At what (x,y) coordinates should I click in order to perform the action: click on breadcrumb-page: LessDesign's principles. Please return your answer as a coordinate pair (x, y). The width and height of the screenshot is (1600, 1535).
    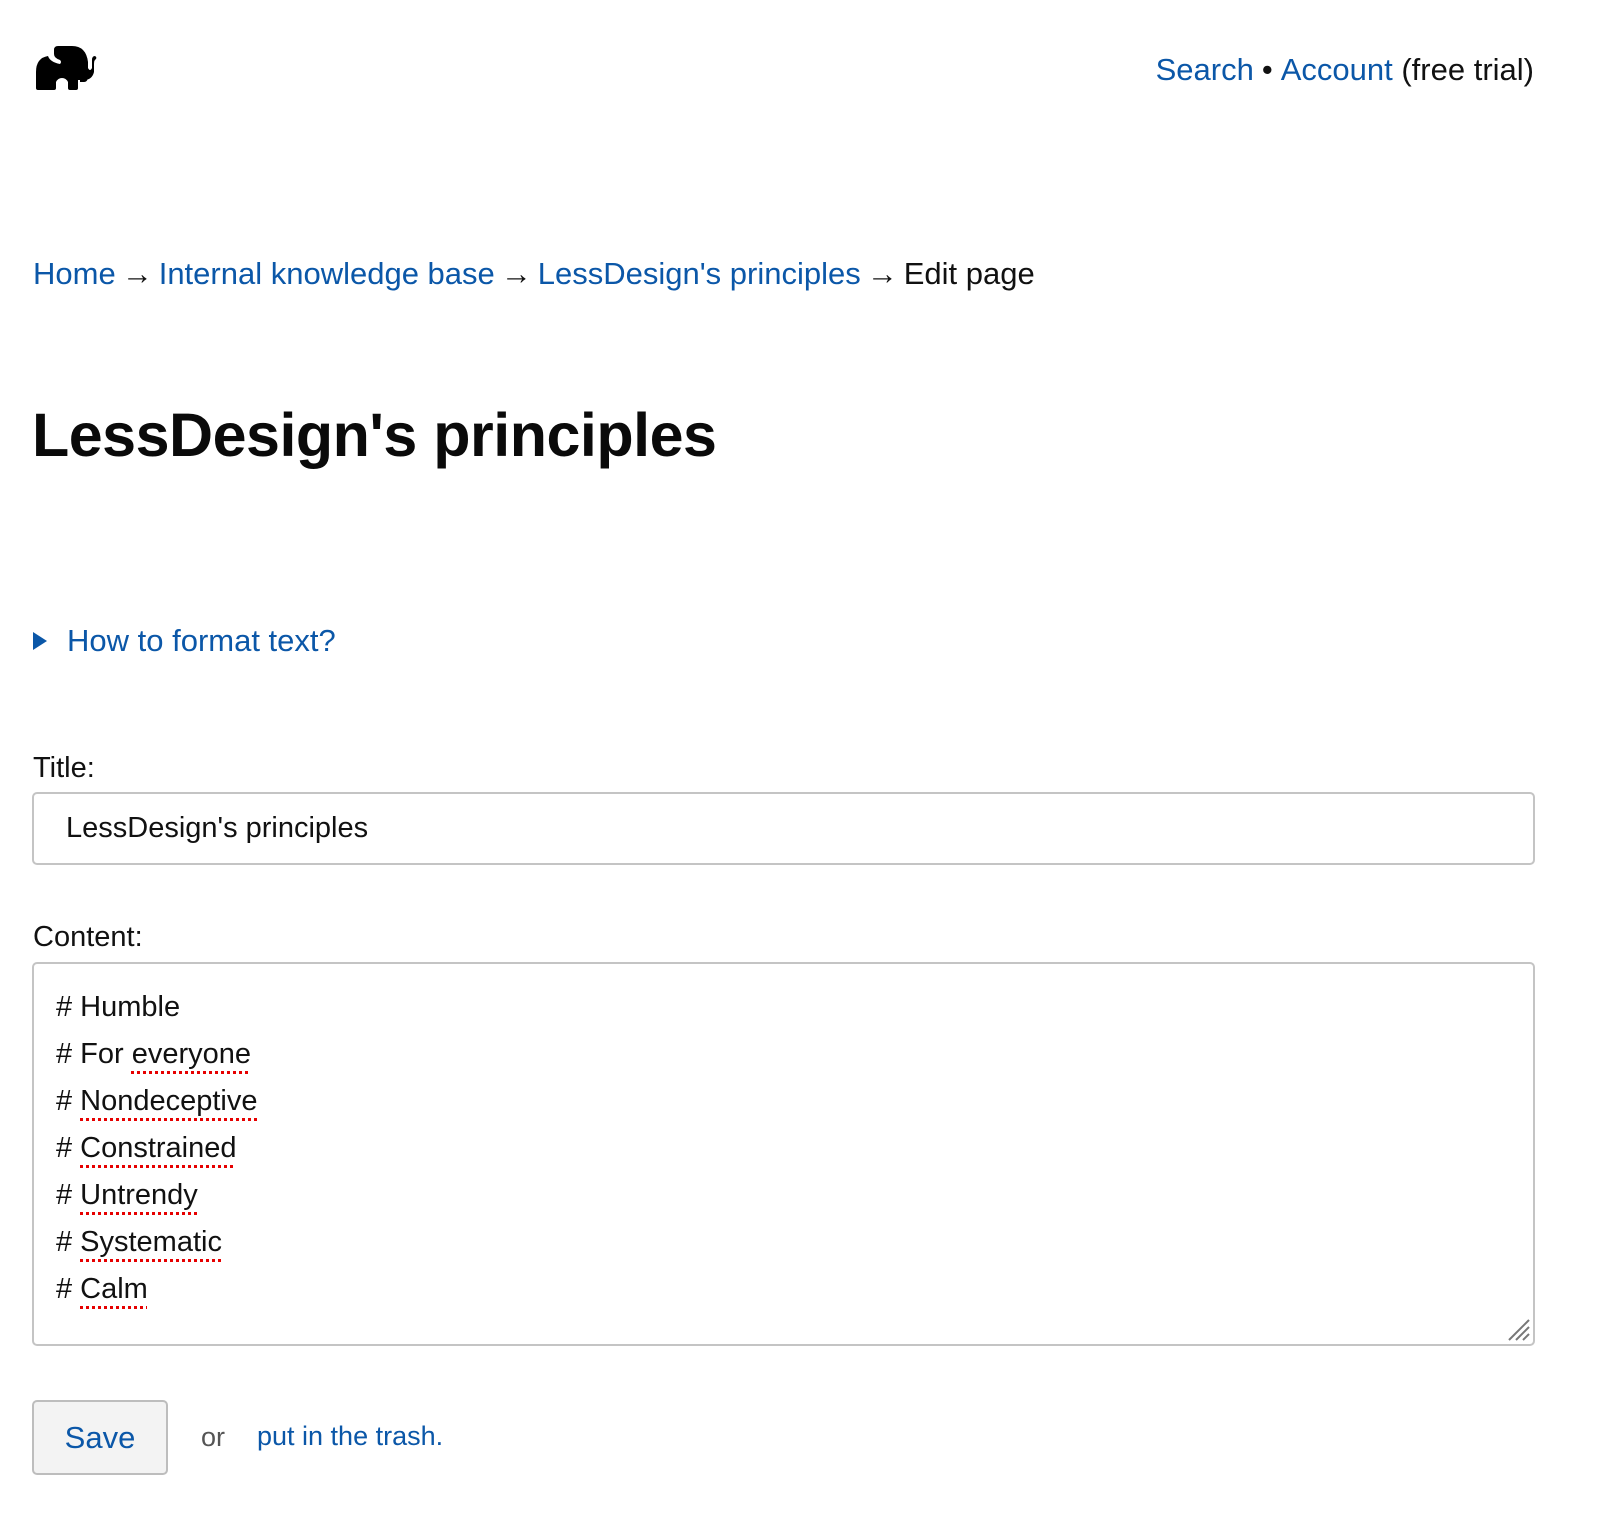
    Looking at the image, I should click on (699, 273).